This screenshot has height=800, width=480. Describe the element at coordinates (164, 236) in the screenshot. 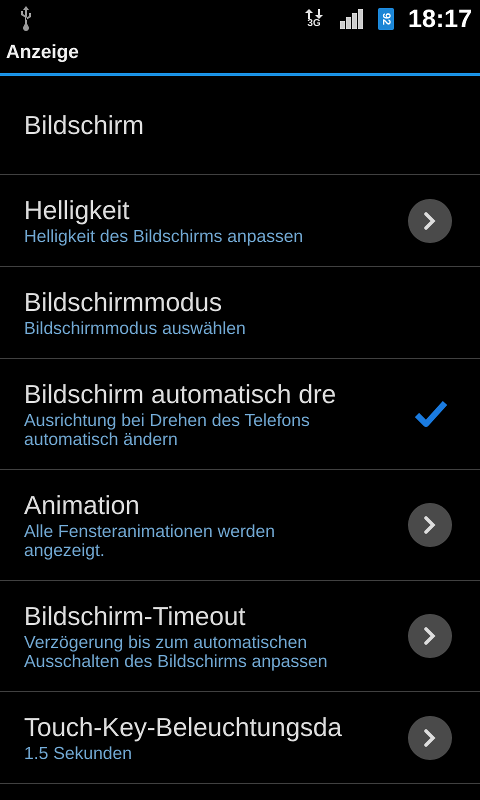

I see `setting-summary: Helligkeit des Bildschirms anpassen` at that location.